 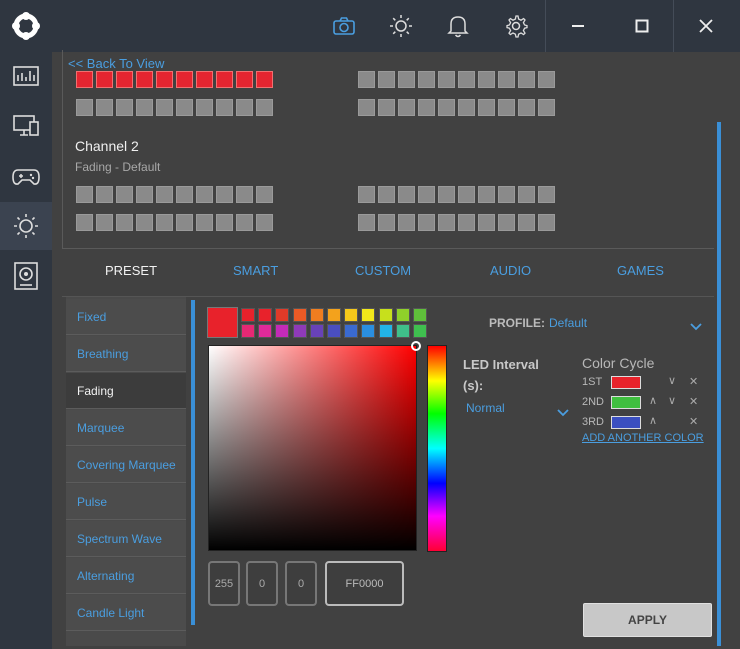 What do you see at coordinates (262, 583) in the screenshot?
I see `green-value-input: 0` at bounding box center [262, 583].